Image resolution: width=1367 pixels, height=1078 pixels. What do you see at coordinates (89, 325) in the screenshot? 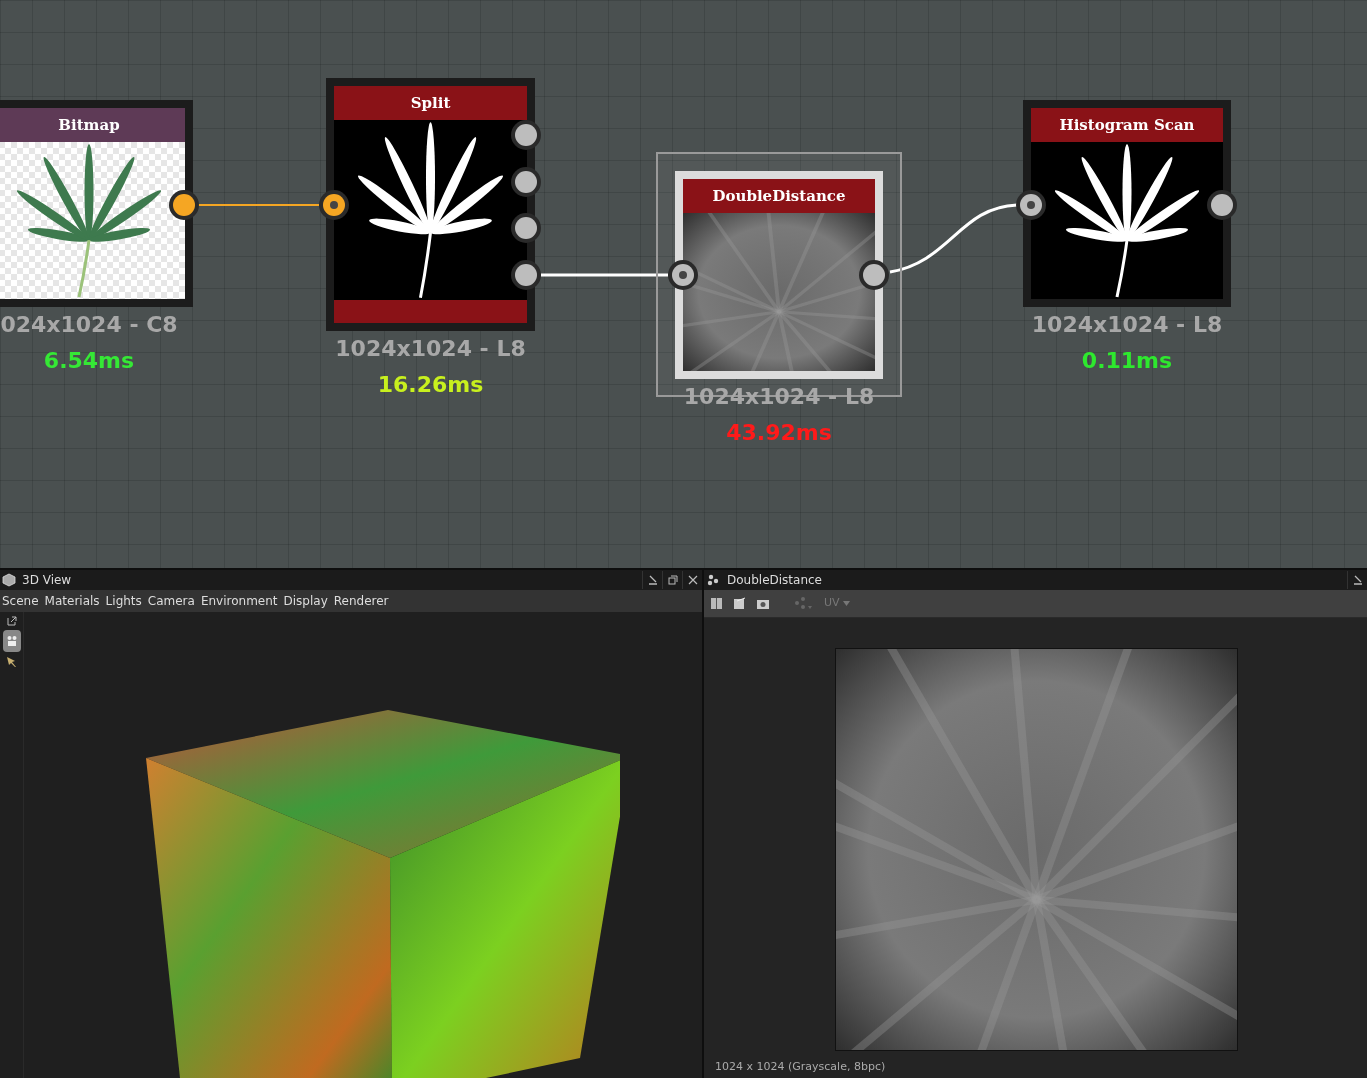
I see `resolution-label: 024x1024 - C8` at bounding box center [89, 325].